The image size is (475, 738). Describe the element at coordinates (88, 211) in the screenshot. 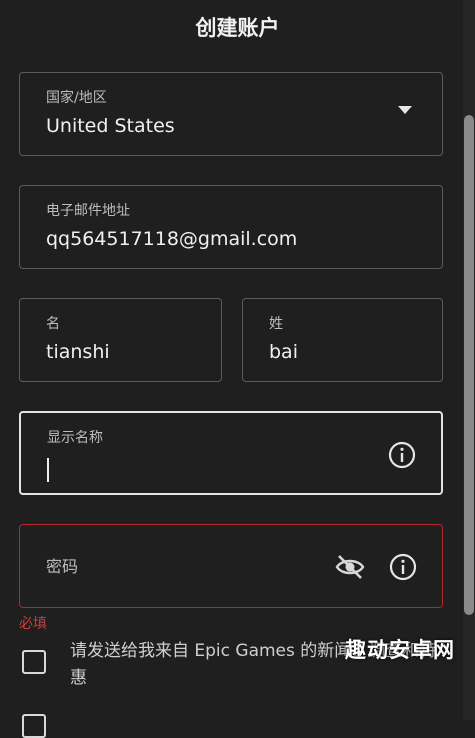

I see `email-label: 电子邮件地址` at that location.